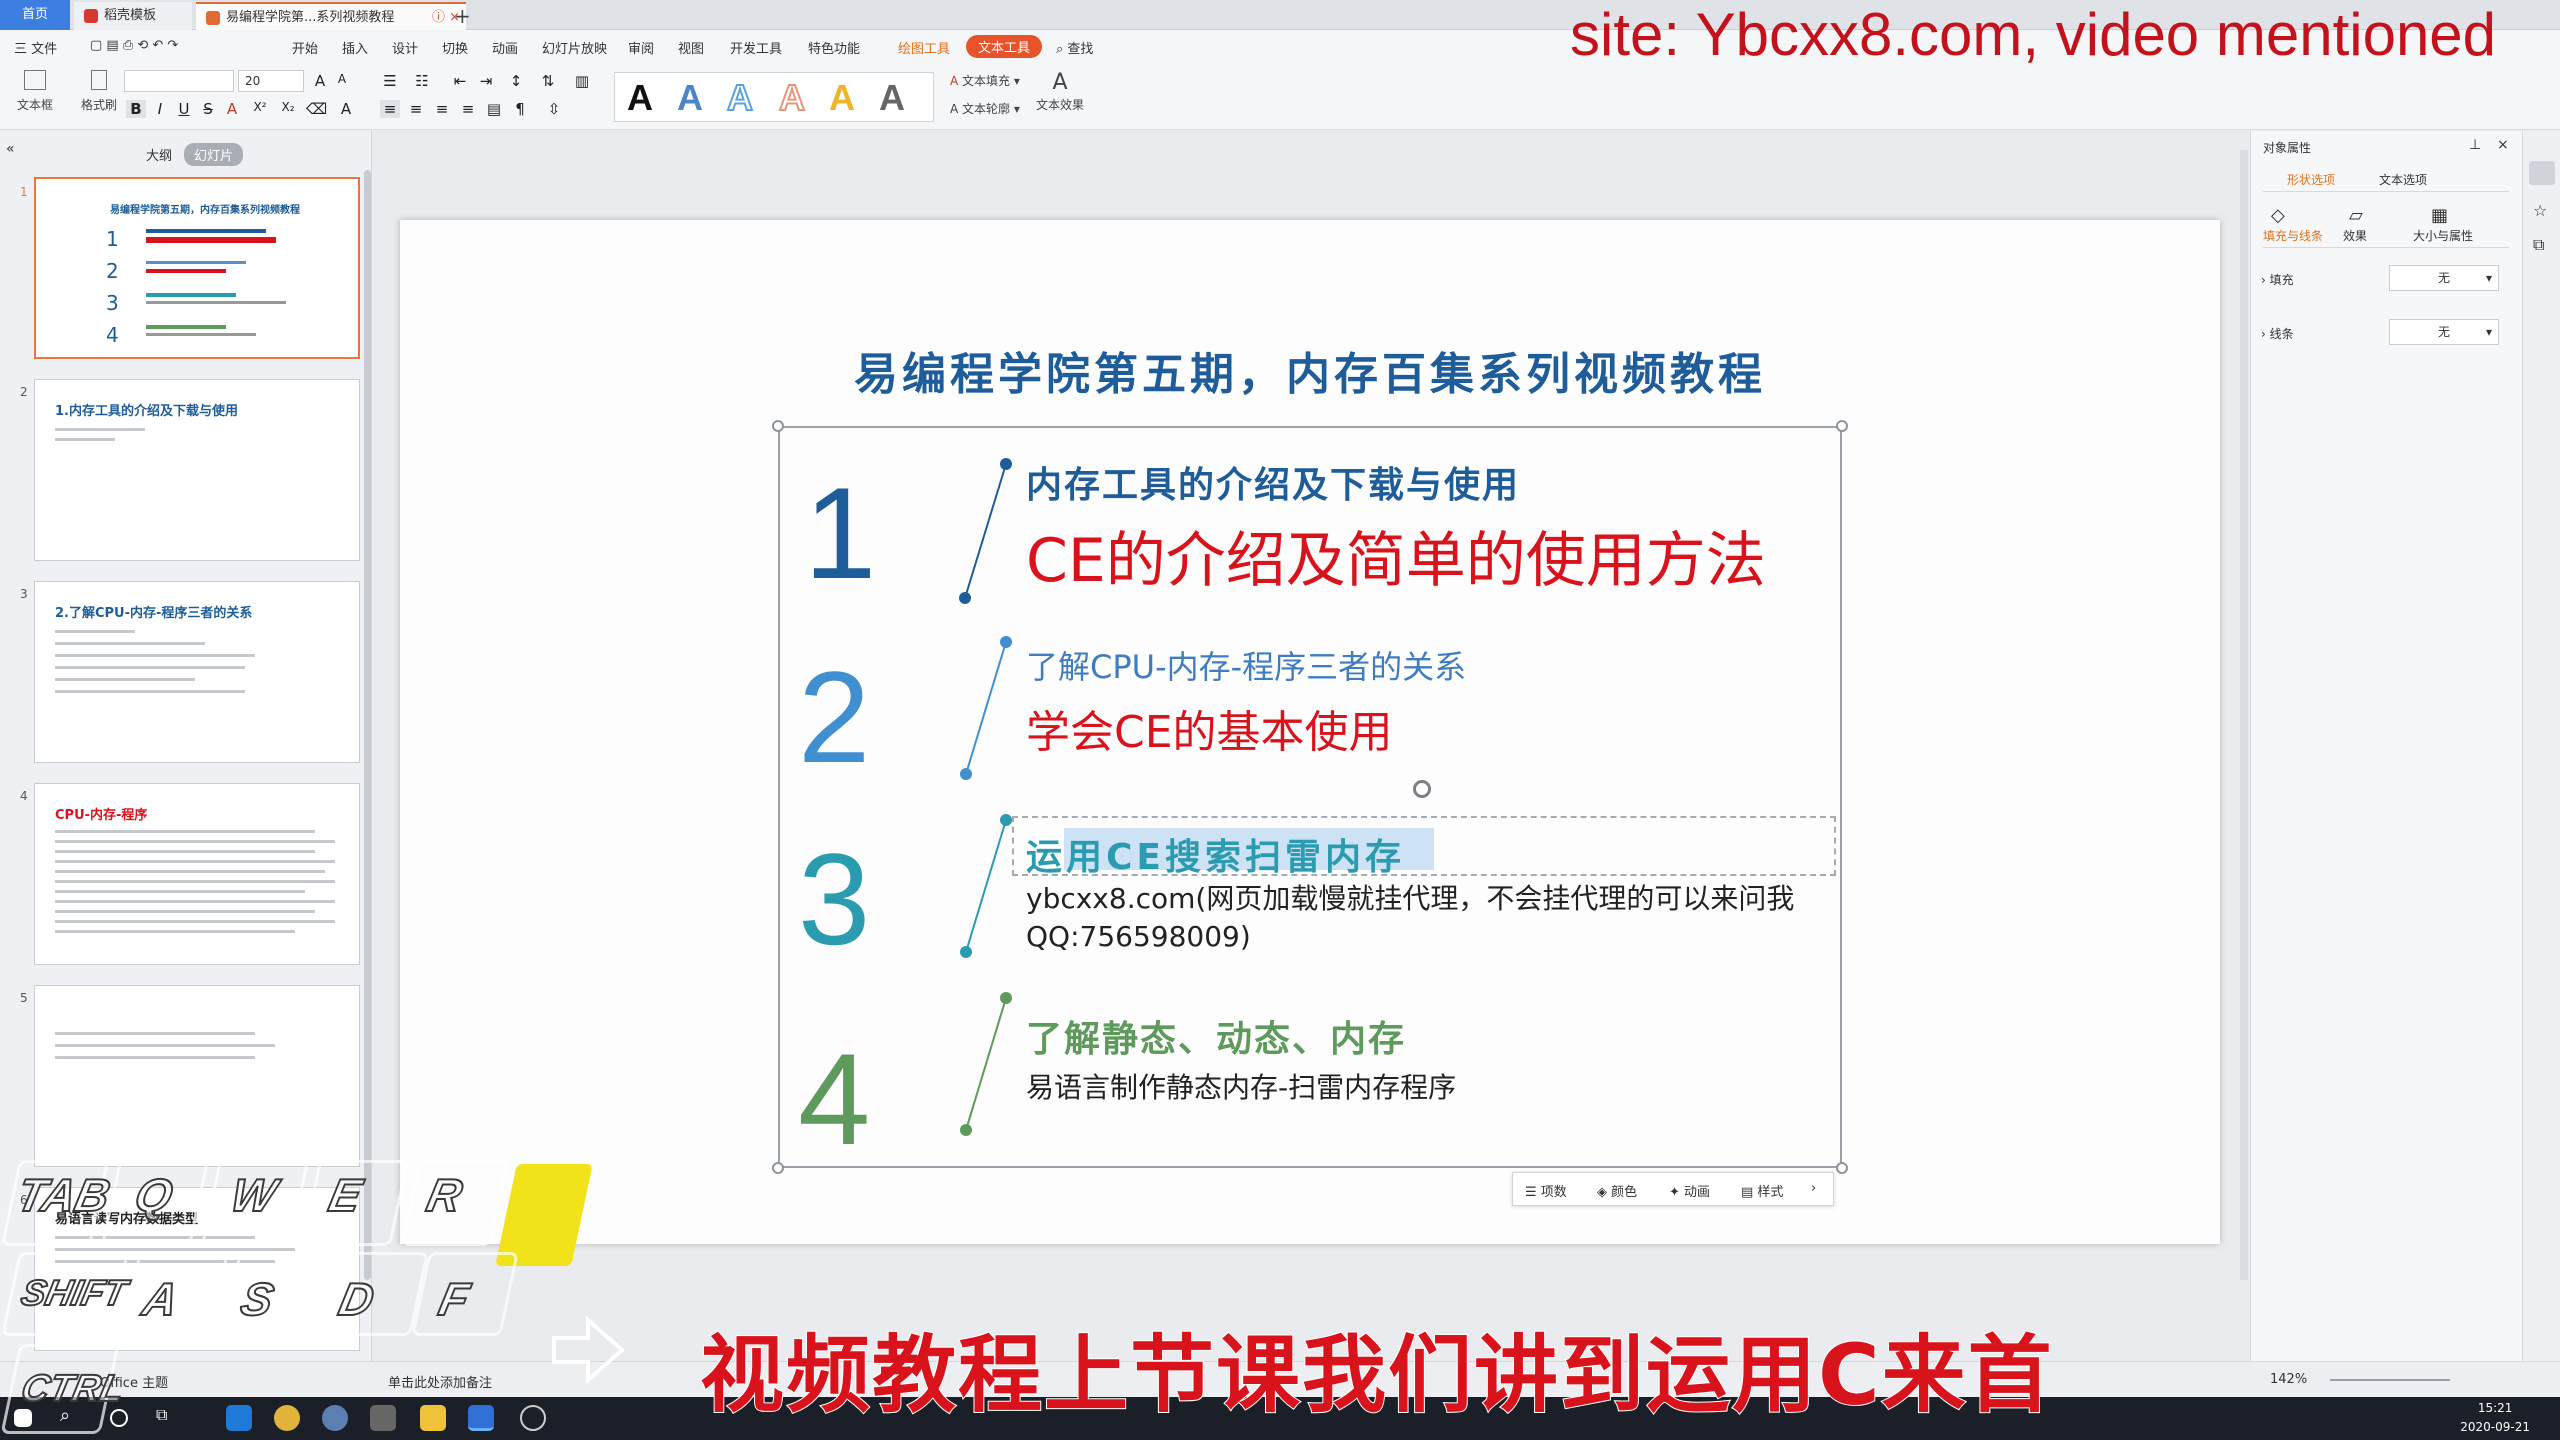 The image size is (2560, 1440). Describe the element at coordinates (440, 1381) in the screenshot. I see `notes-placeholder: 单击此处添加备注` at that location.